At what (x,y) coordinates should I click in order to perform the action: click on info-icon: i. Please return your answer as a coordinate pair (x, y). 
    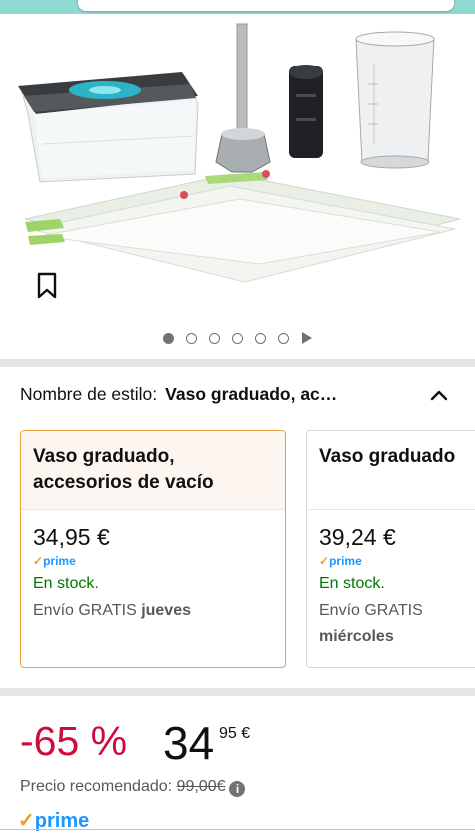
    Looking at the image, I should click on (237, 789).